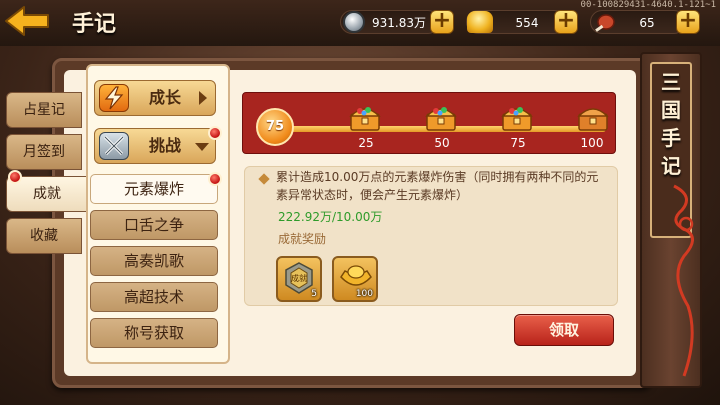 The width and height of the screenshot is (720, 405). Describe the element at coordinates (566, 22) in the screenshot. I see `add-gold-button: +` at that location.